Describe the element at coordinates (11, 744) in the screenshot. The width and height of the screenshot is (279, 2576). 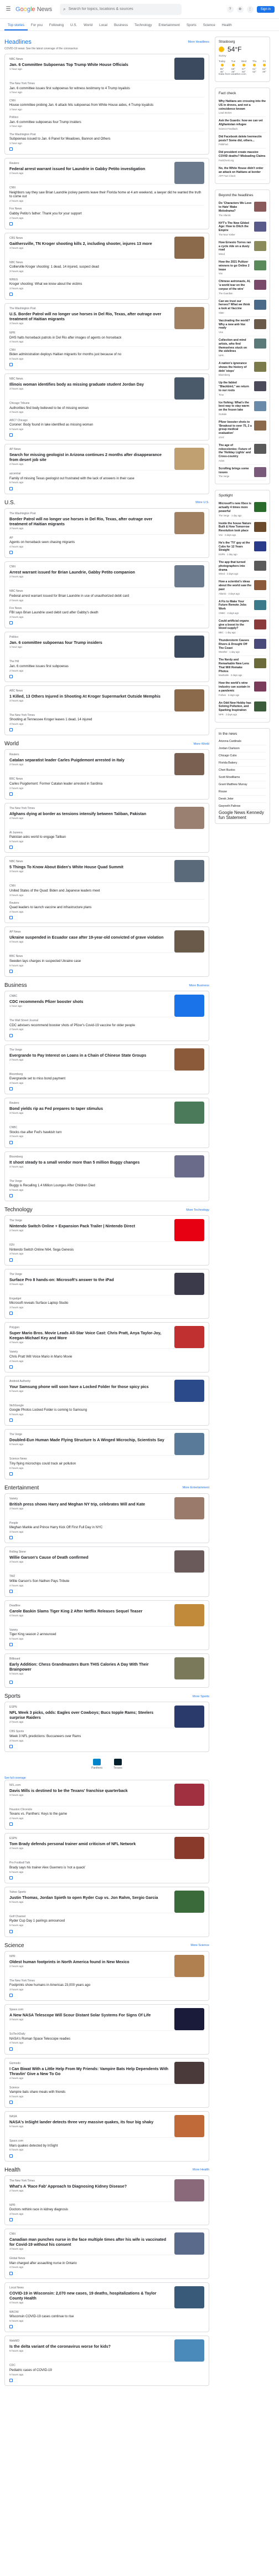
I see `section-title: World` at that location.